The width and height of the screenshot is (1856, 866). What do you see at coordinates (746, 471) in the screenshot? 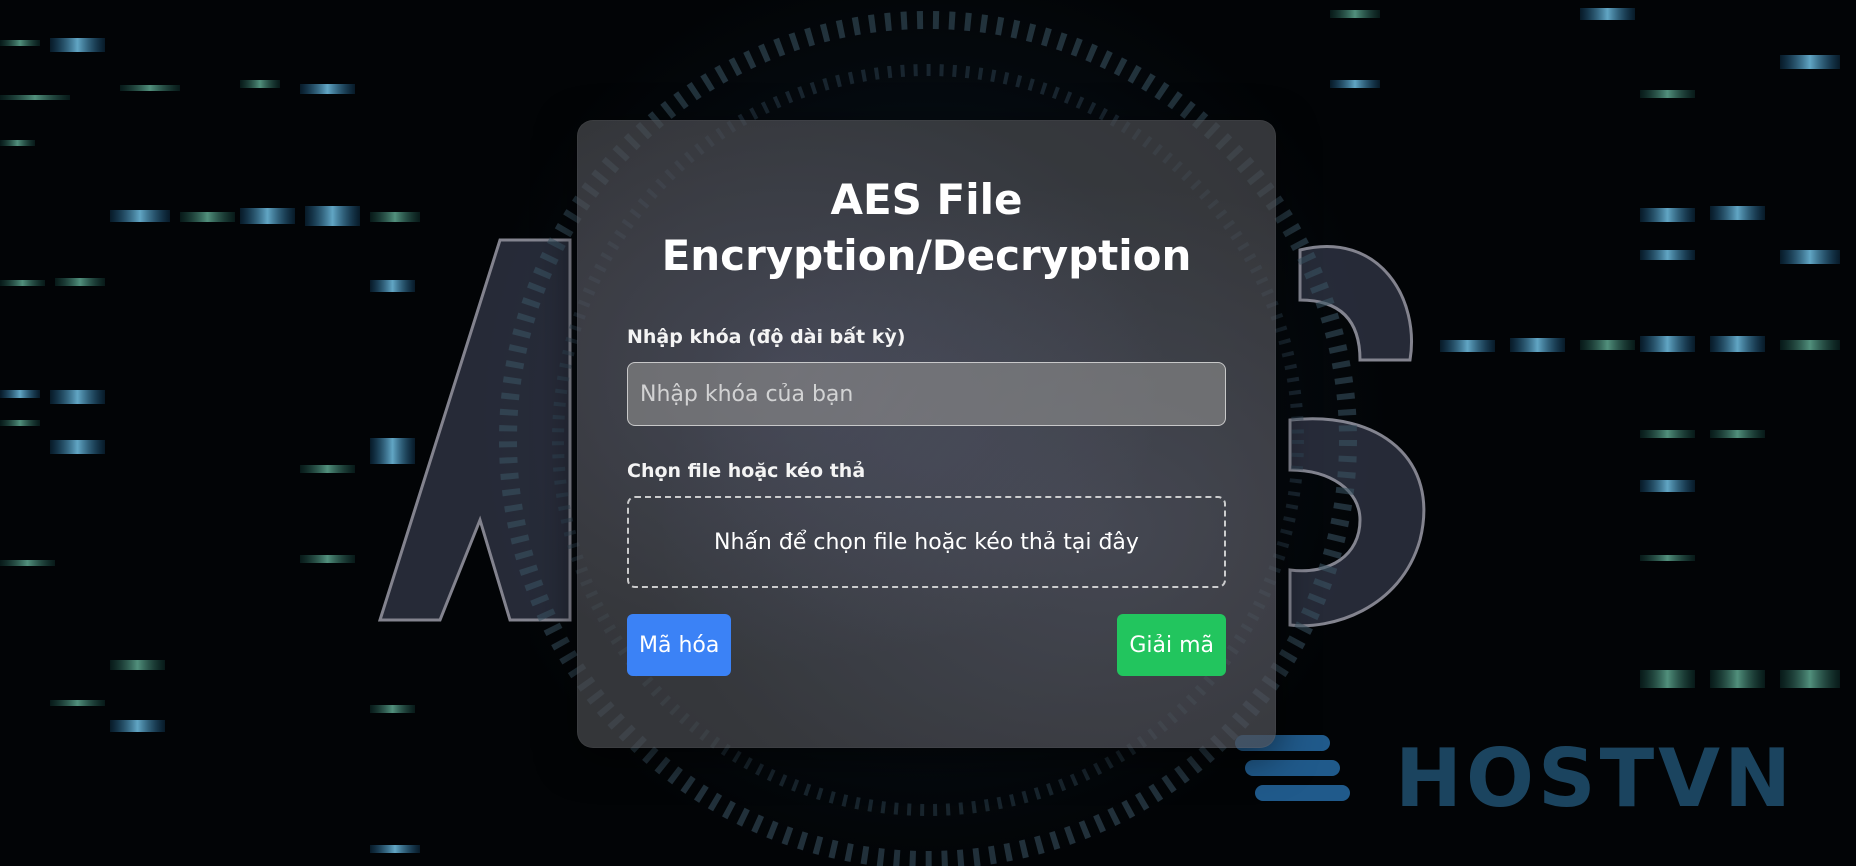
I see `file-label: Chọn file hoặc kéo thả` at bounding box center [746, 471].